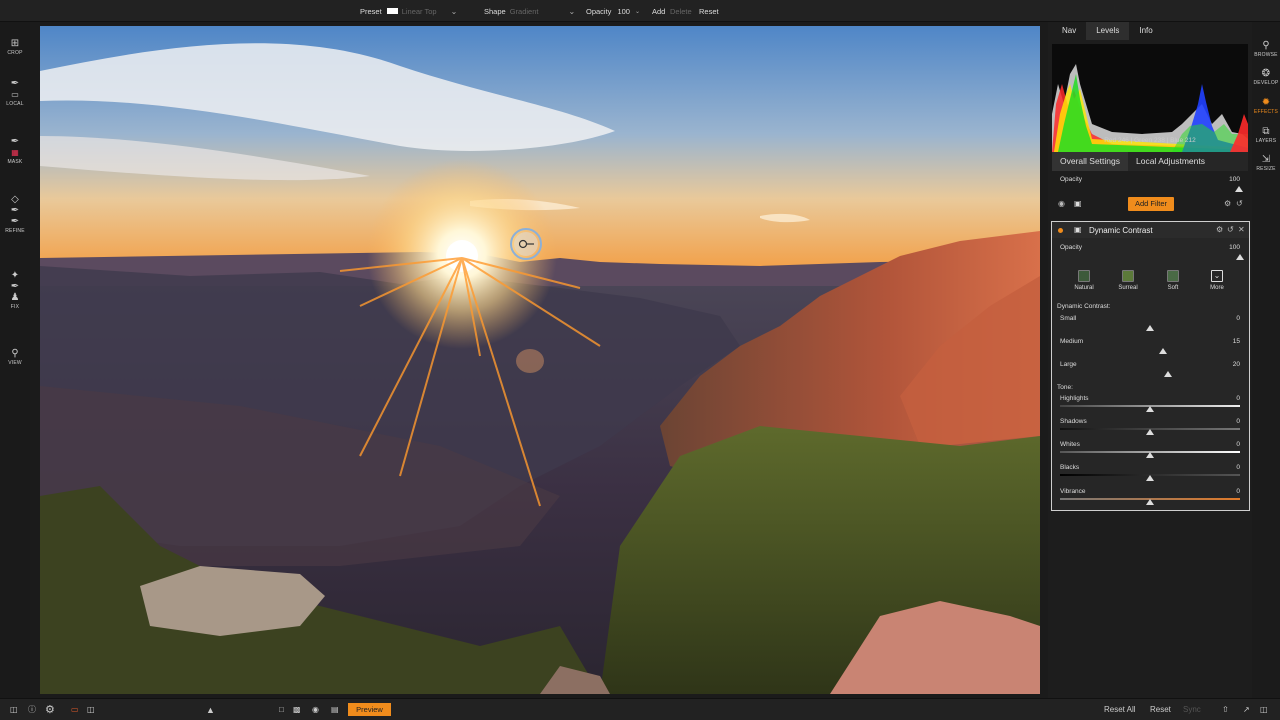 The width and height of the screenshot is (1280, 720). I want to click on preset-more: ⌄ More, so click(1217, 280).